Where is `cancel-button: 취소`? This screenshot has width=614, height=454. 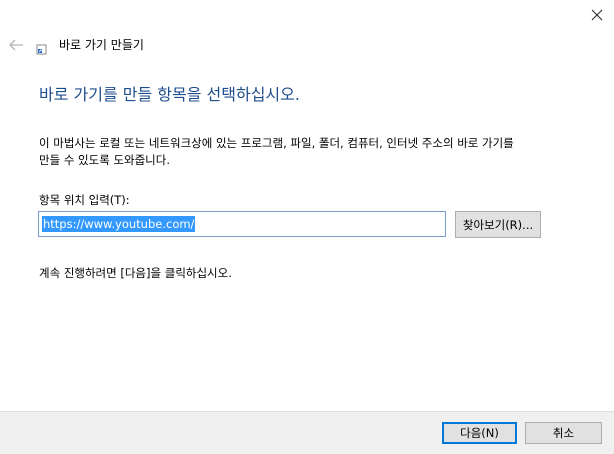 cancel-button: 취소 is located at coordinates (563, 433).